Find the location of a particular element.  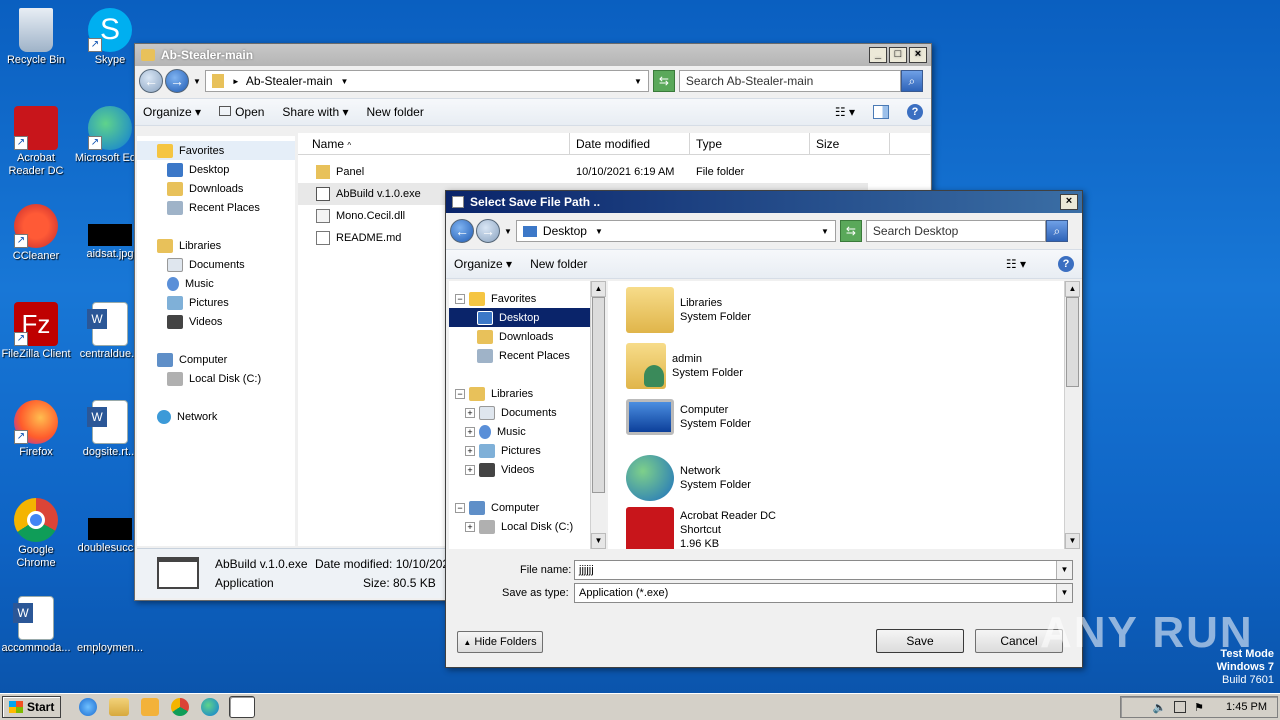

minimize-button: _ is located at coordinates (878, 55).